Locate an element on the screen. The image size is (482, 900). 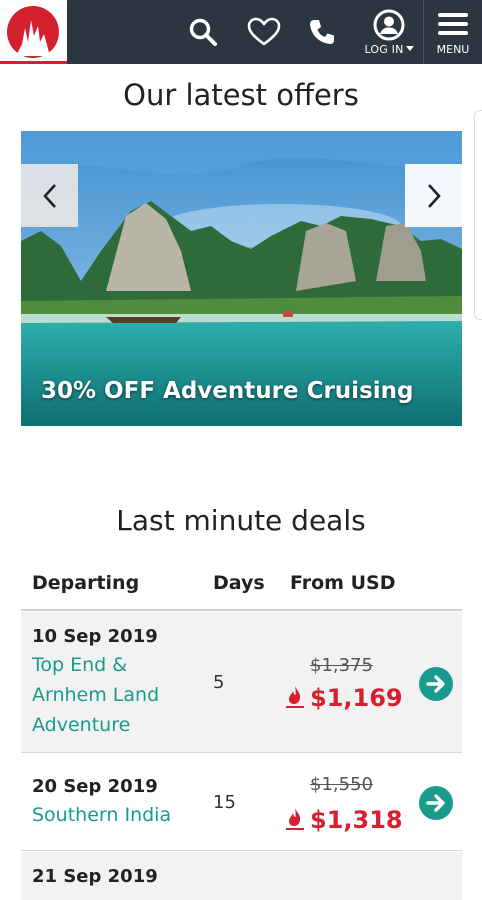
carousel-prev-button is located at coordinates (49, 195).